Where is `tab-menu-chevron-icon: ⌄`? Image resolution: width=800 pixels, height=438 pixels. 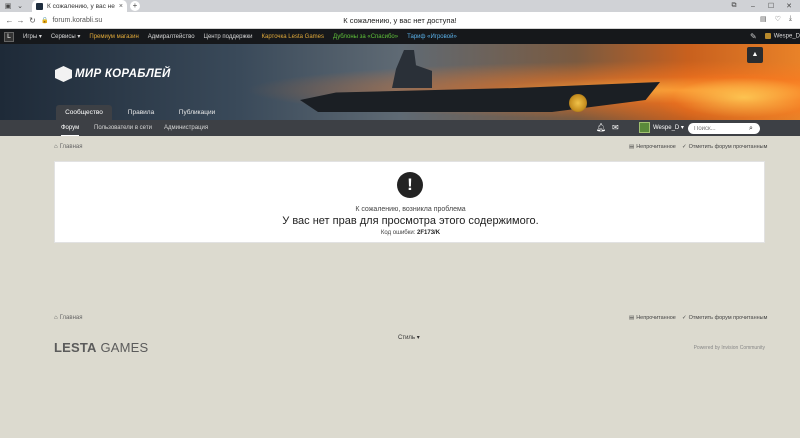 tab-menu-chevron-icon: ⌄ is located at coordinates (20, 6).